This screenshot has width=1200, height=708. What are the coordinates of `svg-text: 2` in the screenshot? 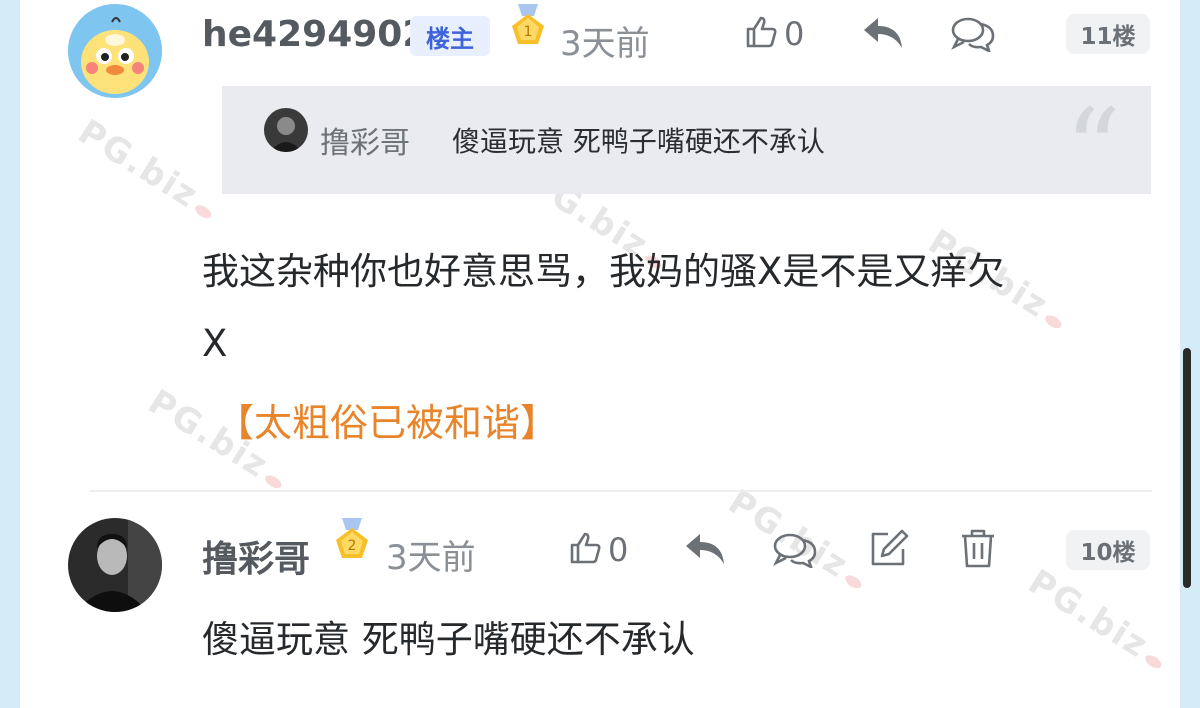 It's located at (352, 546).